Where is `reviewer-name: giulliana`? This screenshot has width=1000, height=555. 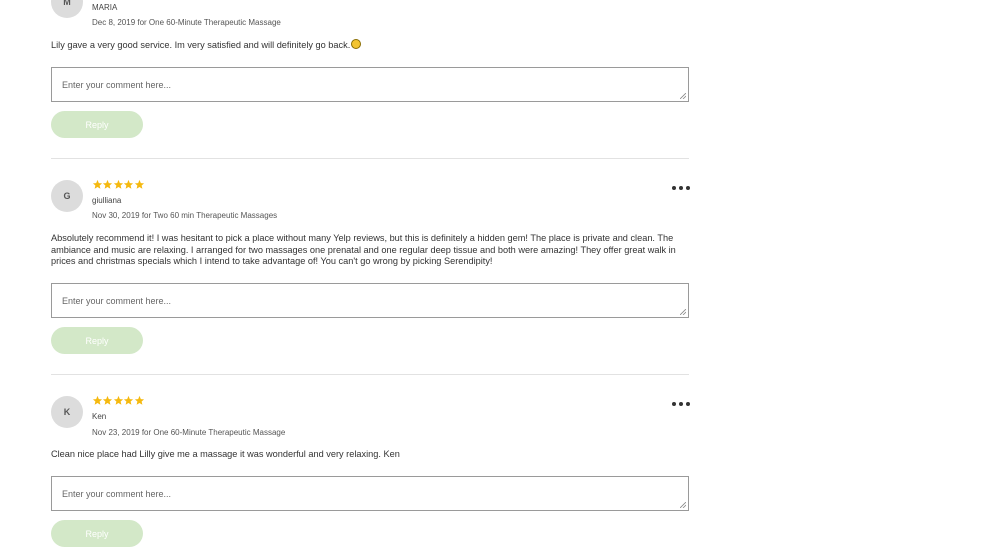 reviewer-name: giulliana is located at coordinates (107, 200).